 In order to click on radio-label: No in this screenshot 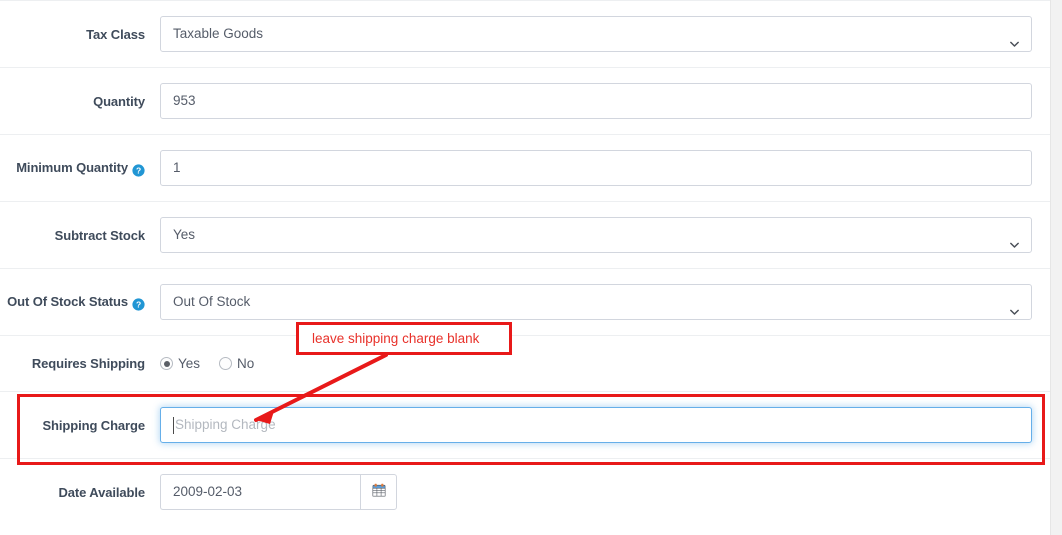, I will do `click(246, 363)`.